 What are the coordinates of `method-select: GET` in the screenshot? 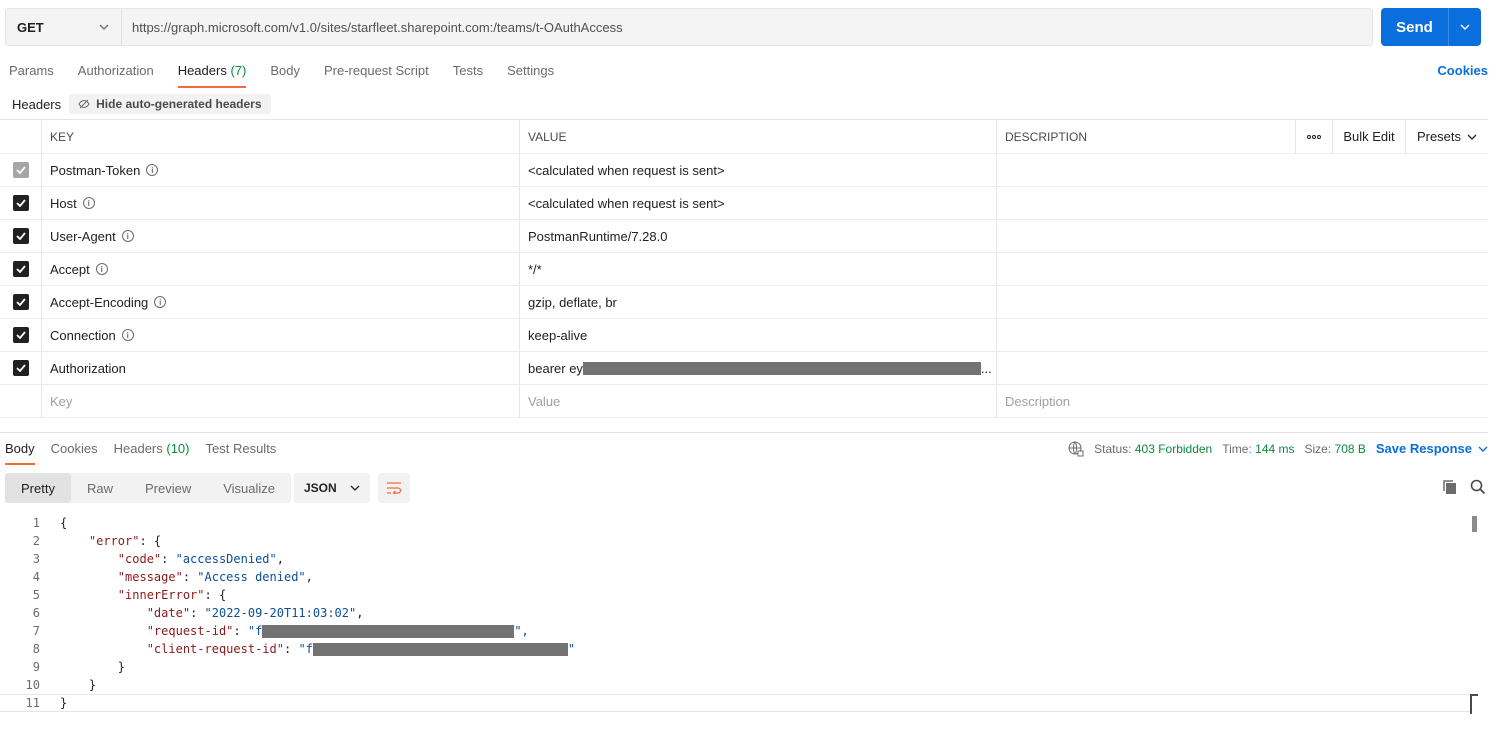 It's located at (64, 27).